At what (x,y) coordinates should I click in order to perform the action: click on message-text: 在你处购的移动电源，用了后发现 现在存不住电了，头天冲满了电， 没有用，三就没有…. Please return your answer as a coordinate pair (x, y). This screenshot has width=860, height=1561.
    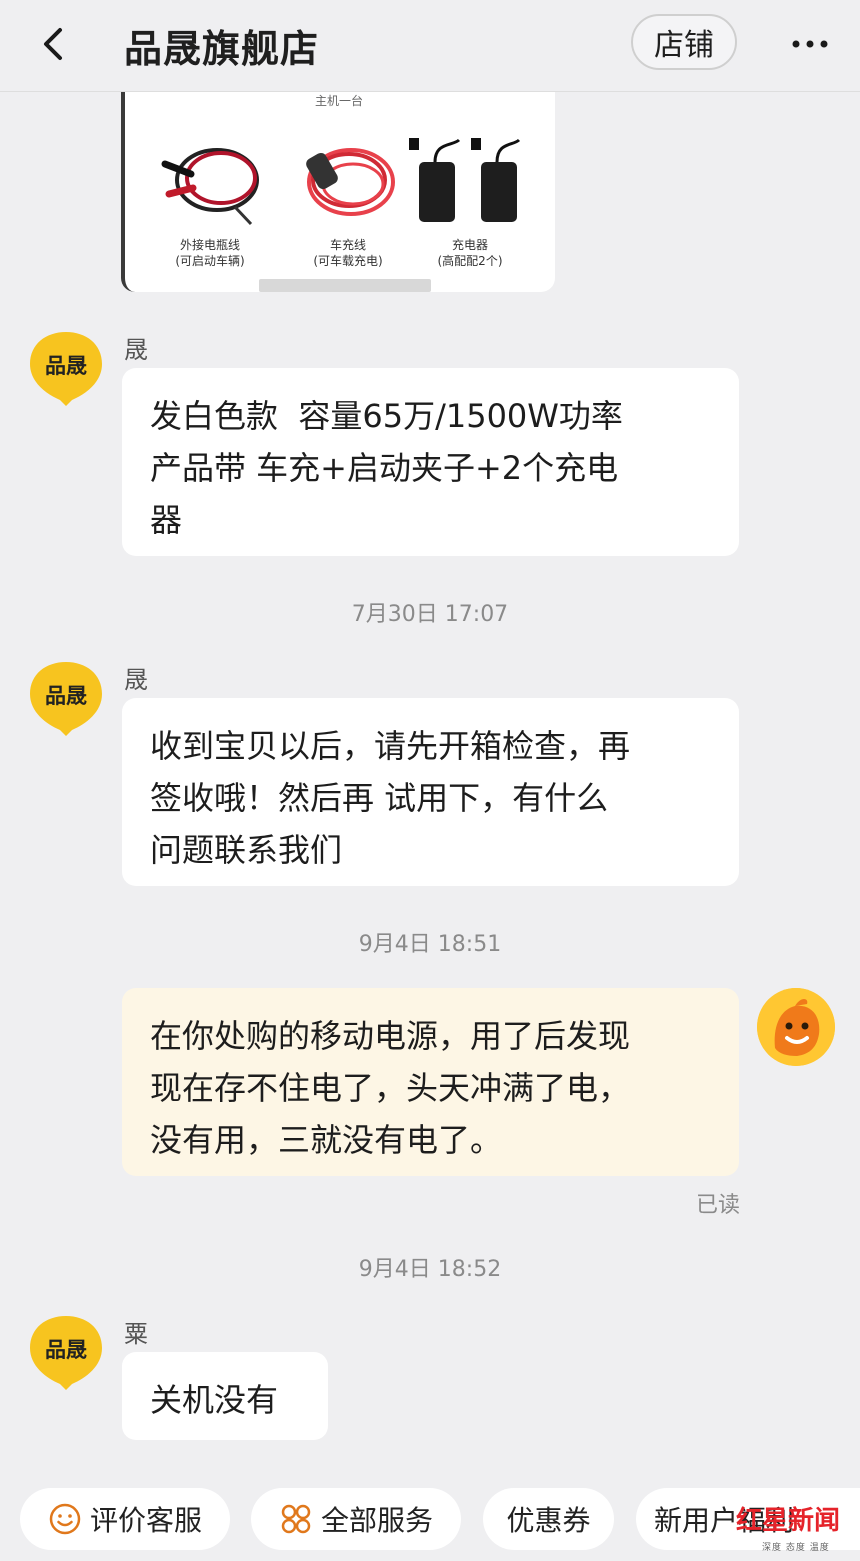
    Looking at the image, I should click on (390, 1088).